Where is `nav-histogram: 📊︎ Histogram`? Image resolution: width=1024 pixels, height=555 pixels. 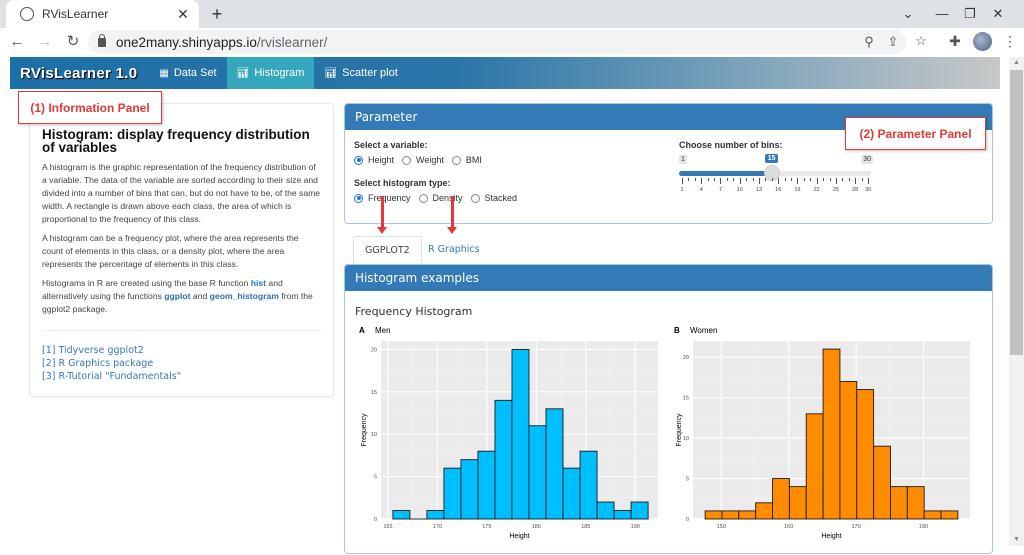 nav-histogram: 📊︎ Histogram is located at coordinates (271, 73).